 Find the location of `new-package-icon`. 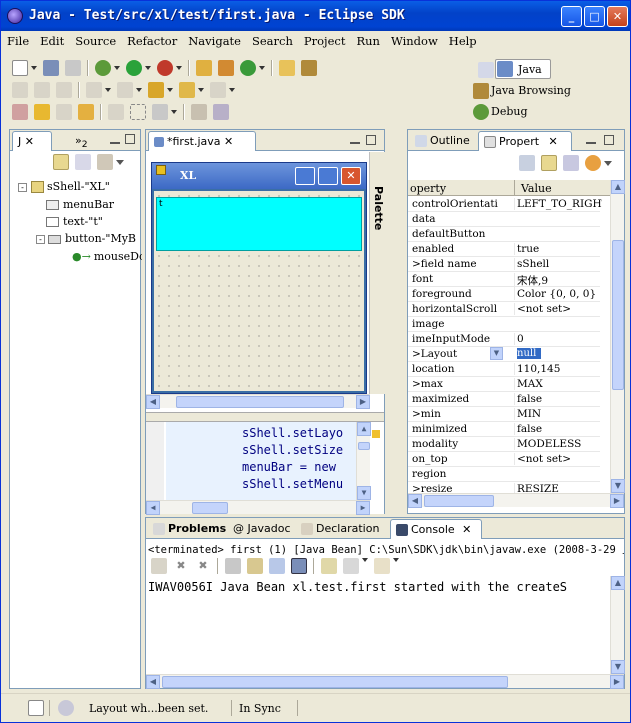

new-package-icon is located at coordinates (226, 68).